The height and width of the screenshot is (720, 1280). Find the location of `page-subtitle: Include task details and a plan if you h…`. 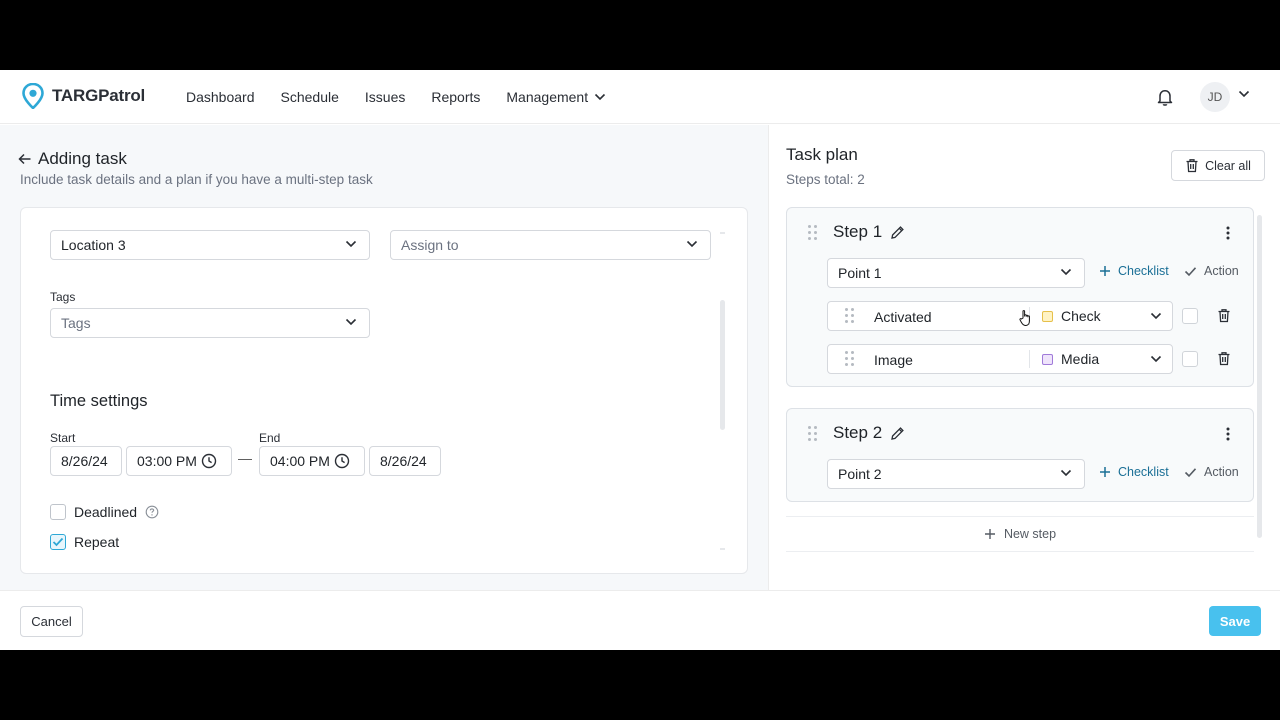

page-subtitle: Include task details and a plan if you h… is located at coordinates (196, 179).